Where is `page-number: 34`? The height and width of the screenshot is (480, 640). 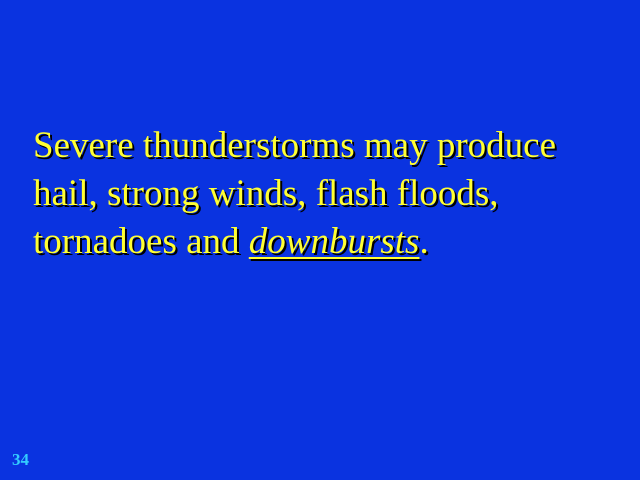
page-number: 34 is located at coordinates (20, 459).